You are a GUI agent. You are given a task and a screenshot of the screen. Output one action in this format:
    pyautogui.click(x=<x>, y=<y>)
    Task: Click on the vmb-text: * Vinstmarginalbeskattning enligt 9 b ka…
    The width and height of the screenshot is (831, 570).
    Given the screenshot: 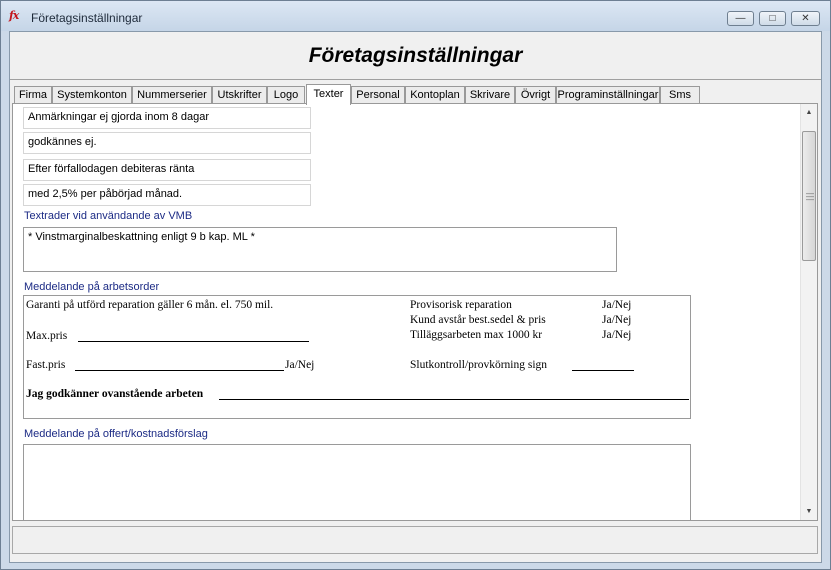 What is the action you would take?
    pyautogui.click(x=141, y=237)
    